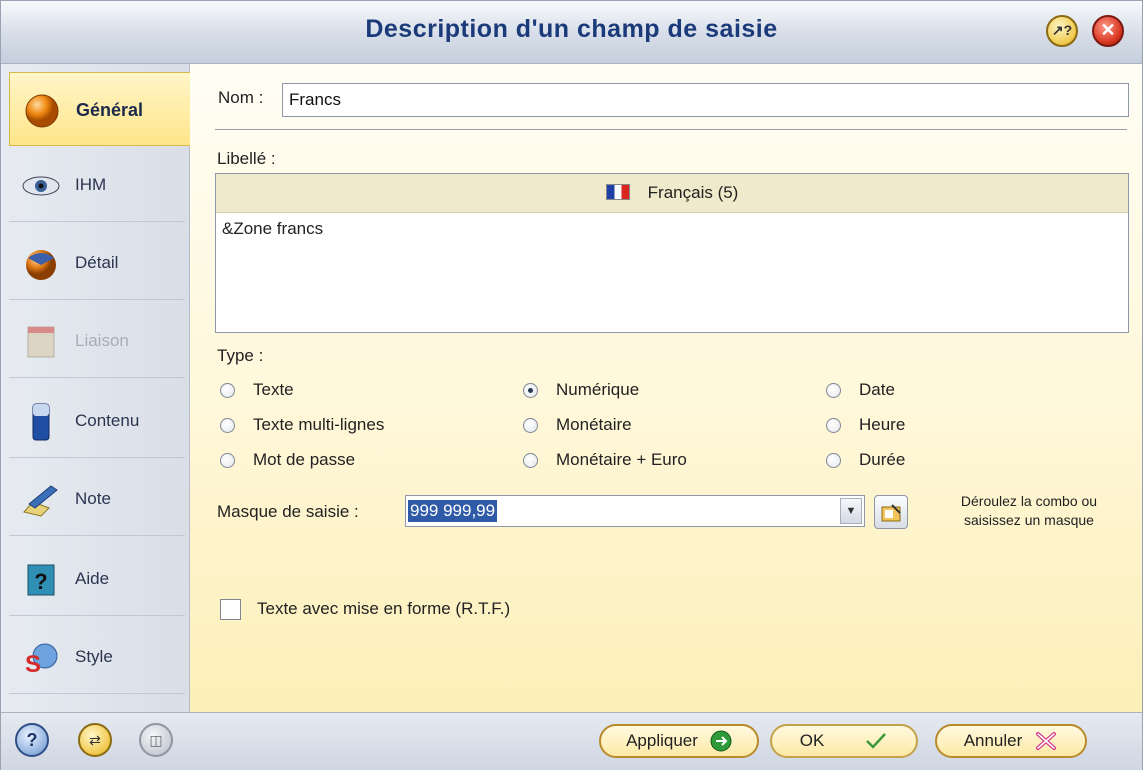 This screenshot has width=1143, height=770. Describe the element at coordinates (288, 511) in the screenshot. I see `masque-label: Masque de saisie :` at that location.